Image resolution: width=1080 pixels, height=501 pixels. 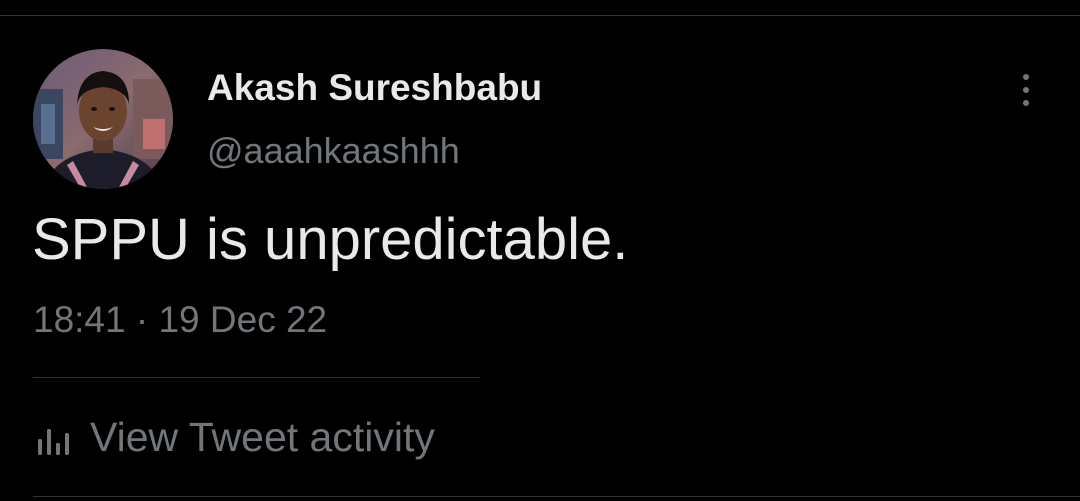 What do you see at coordinates (556, 496) in the screenshot?
I see `bottom-divider` at bounding box center [556, 496].